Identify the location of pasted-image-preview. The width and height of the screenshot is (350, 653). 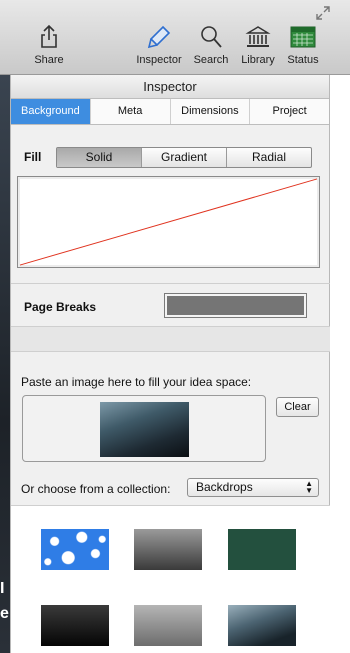
(144, 429).